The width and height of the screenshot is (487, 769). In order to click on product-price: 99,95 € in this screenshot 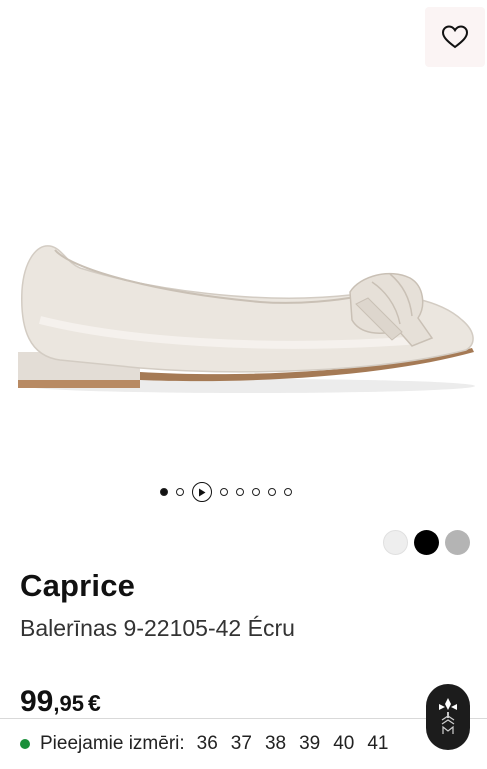, I will do `click(60, 702)`.